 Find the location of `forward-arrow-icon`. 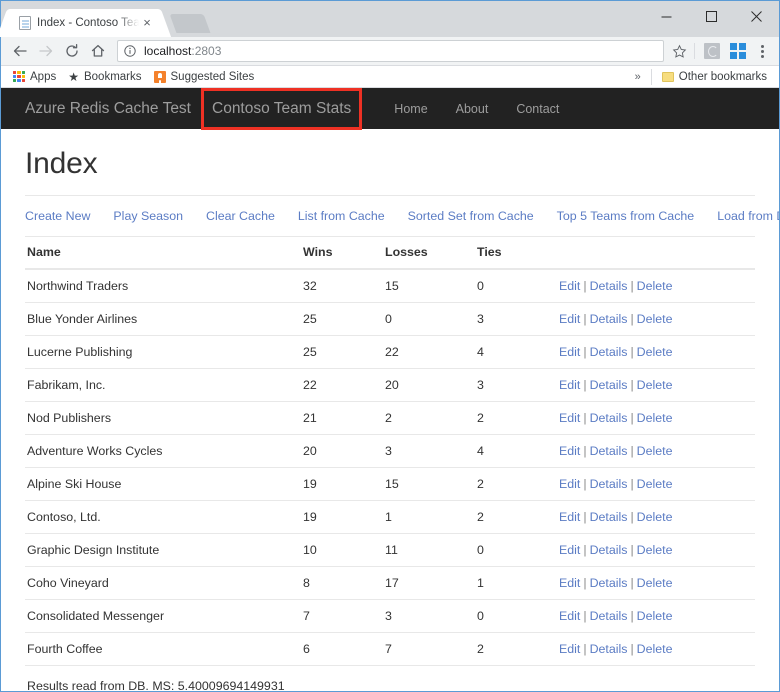

forward-arrow-icon is located at coordinates (46, 51).